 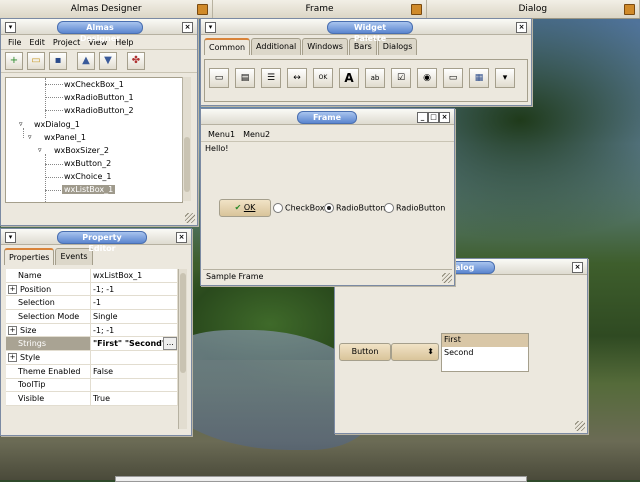 What do you see at coordinates (54, 110) in the screenshot?
I see `tree-guide` at bounding box center [54, 110].